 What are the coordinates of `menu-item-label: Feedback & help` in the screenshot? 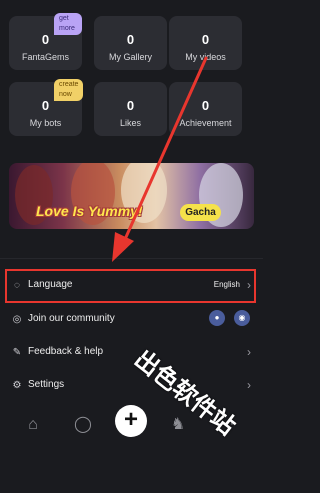 It's located at (66, 351).